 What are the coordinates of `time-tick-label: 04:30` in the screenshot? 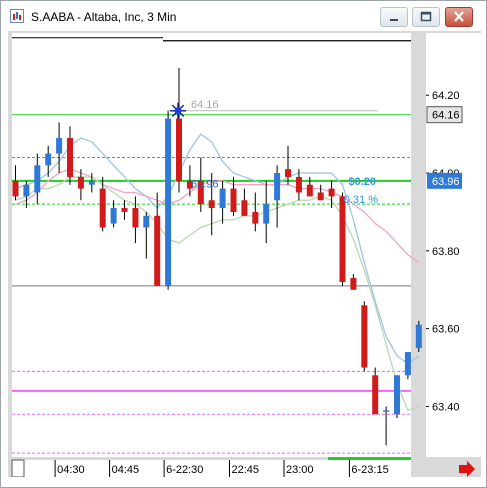 It's located at (71, 470).